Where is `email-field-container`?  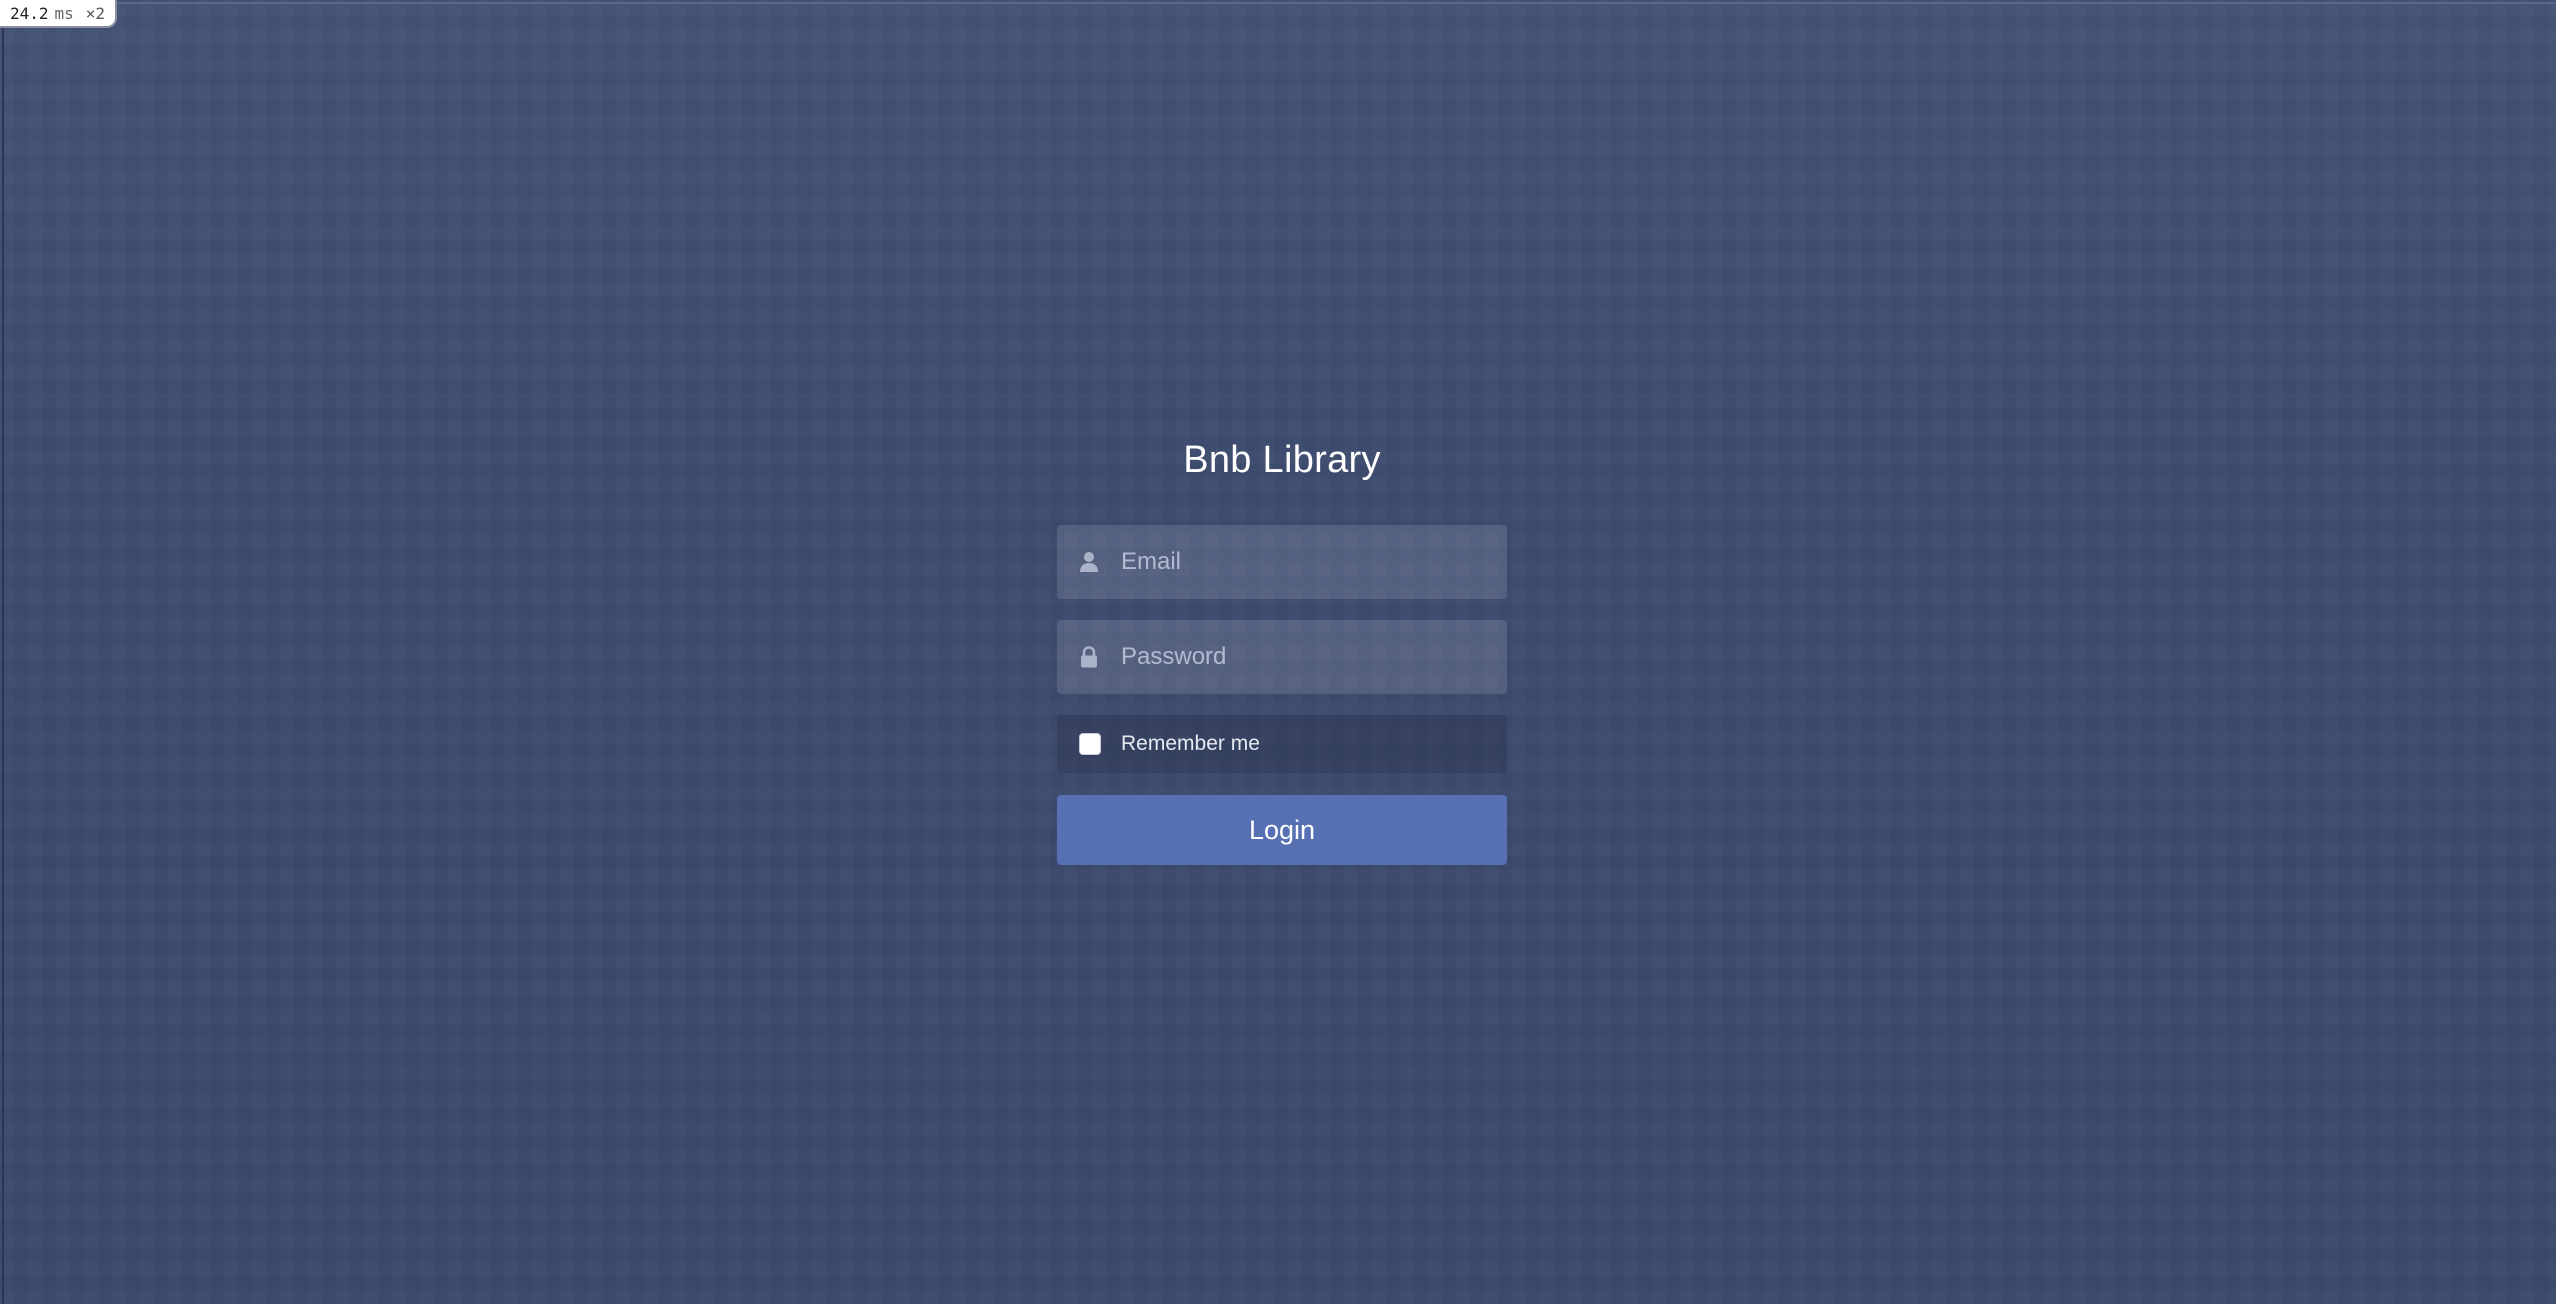 email-field-container is located at coordinates (1282, 562).